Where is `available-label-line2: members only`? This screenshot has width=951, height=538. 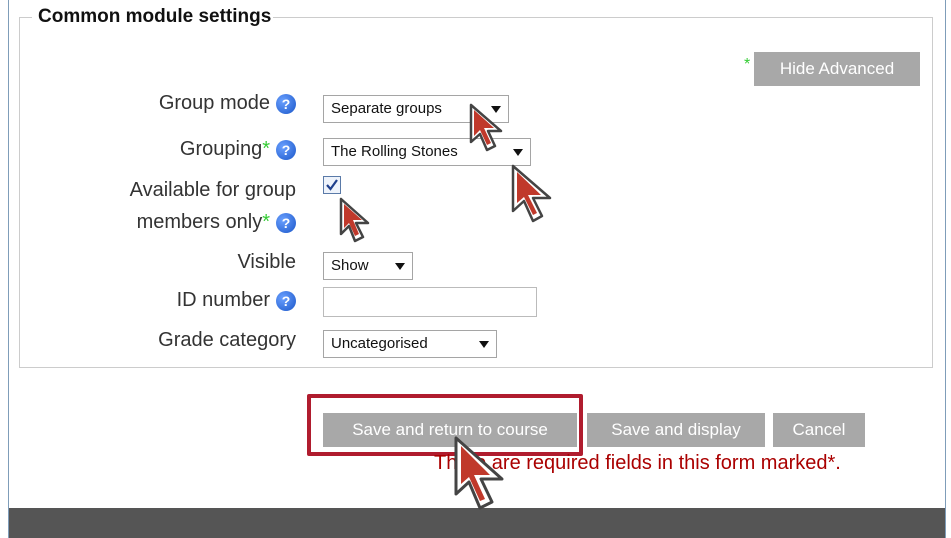 available-label-line2: members only is located at coordinates (199, 222).